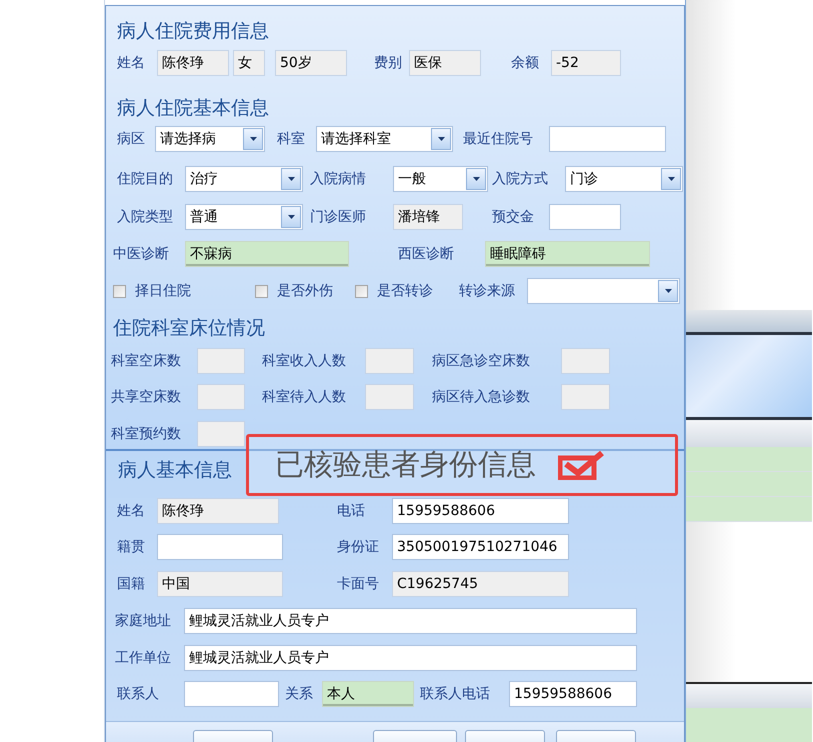  What do you see at coordinates (405, 291) in the screenshot?
I see `checkbox-label: 是否转诊` at bounding box center [405, 291].